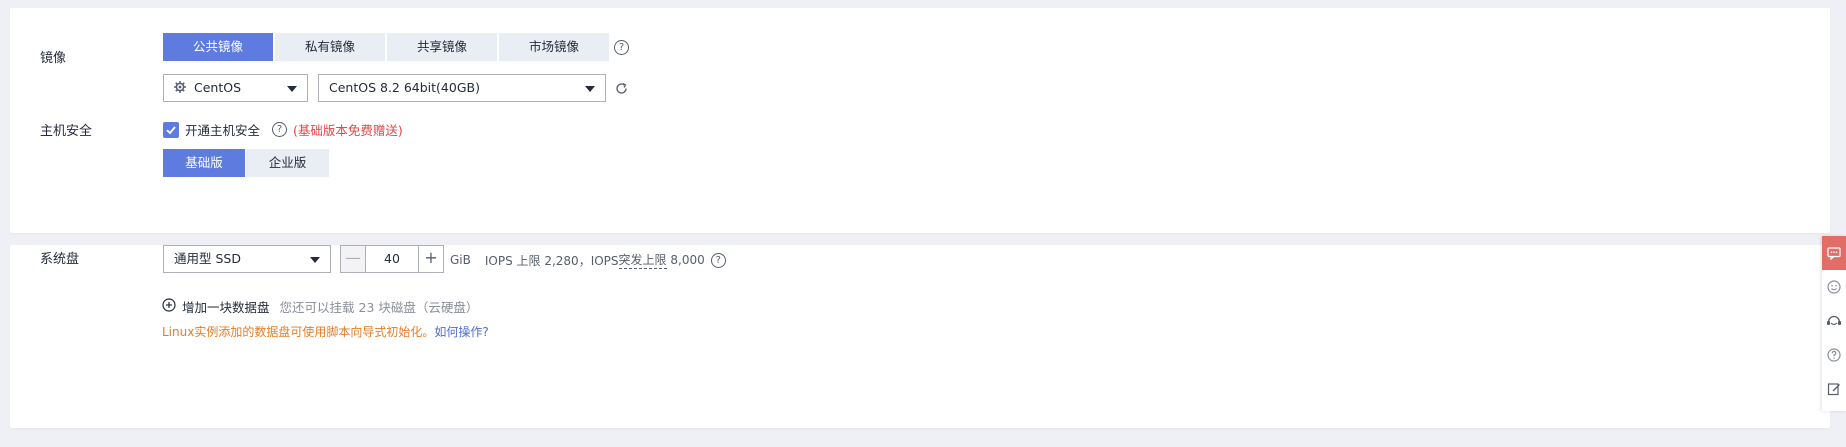 The height and width of the screenshot is (447, 1846). Describe the element at coordinates (1834, 389) in the screenshot. I see `edit-icon` at that location.